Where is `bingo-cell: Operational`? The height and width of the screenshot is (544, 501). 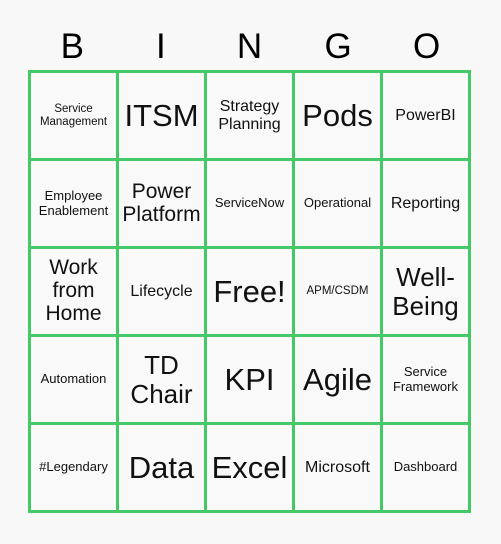
bingo-cell: Operational is located at coordinates (336, 203).